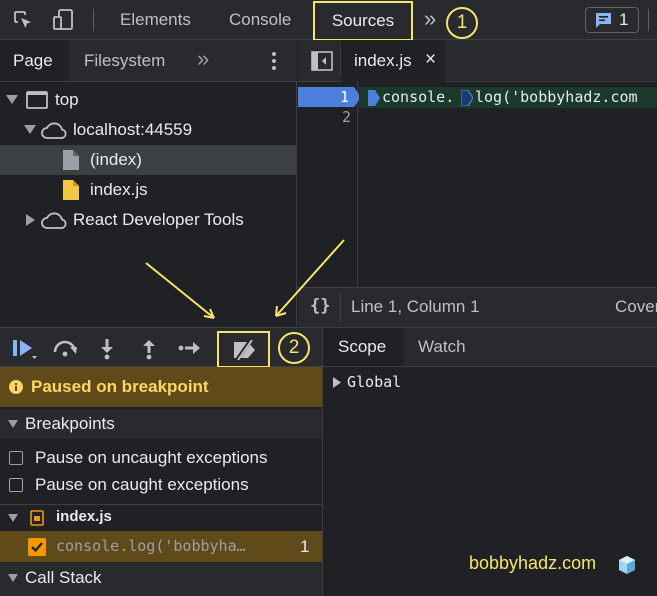 The height and width of the screenshot is (596, 657). What do you see at coordinates (418, 97) in the screenshot?
I see `code-console: console.` at bounding box center [418, 97].